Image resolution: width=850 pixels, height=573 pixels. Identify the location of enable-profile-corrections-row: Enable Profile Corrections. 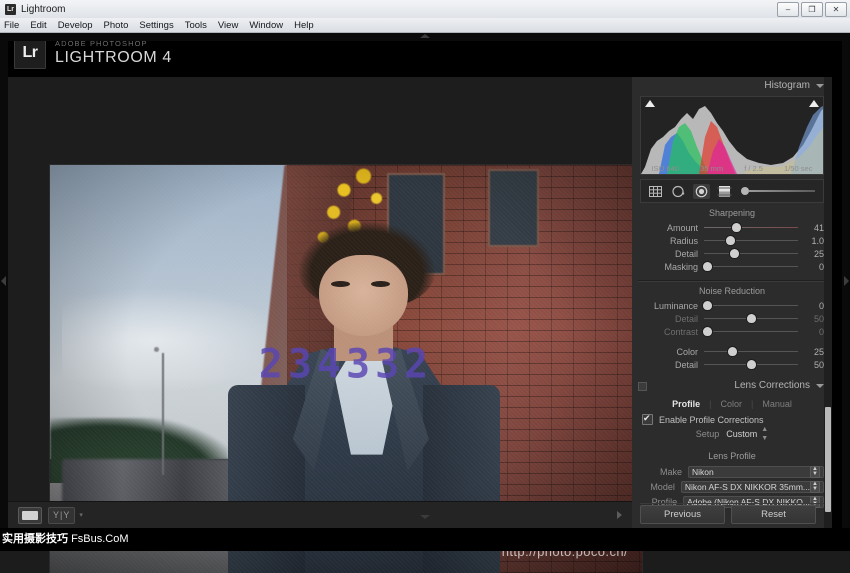
(732, 419).